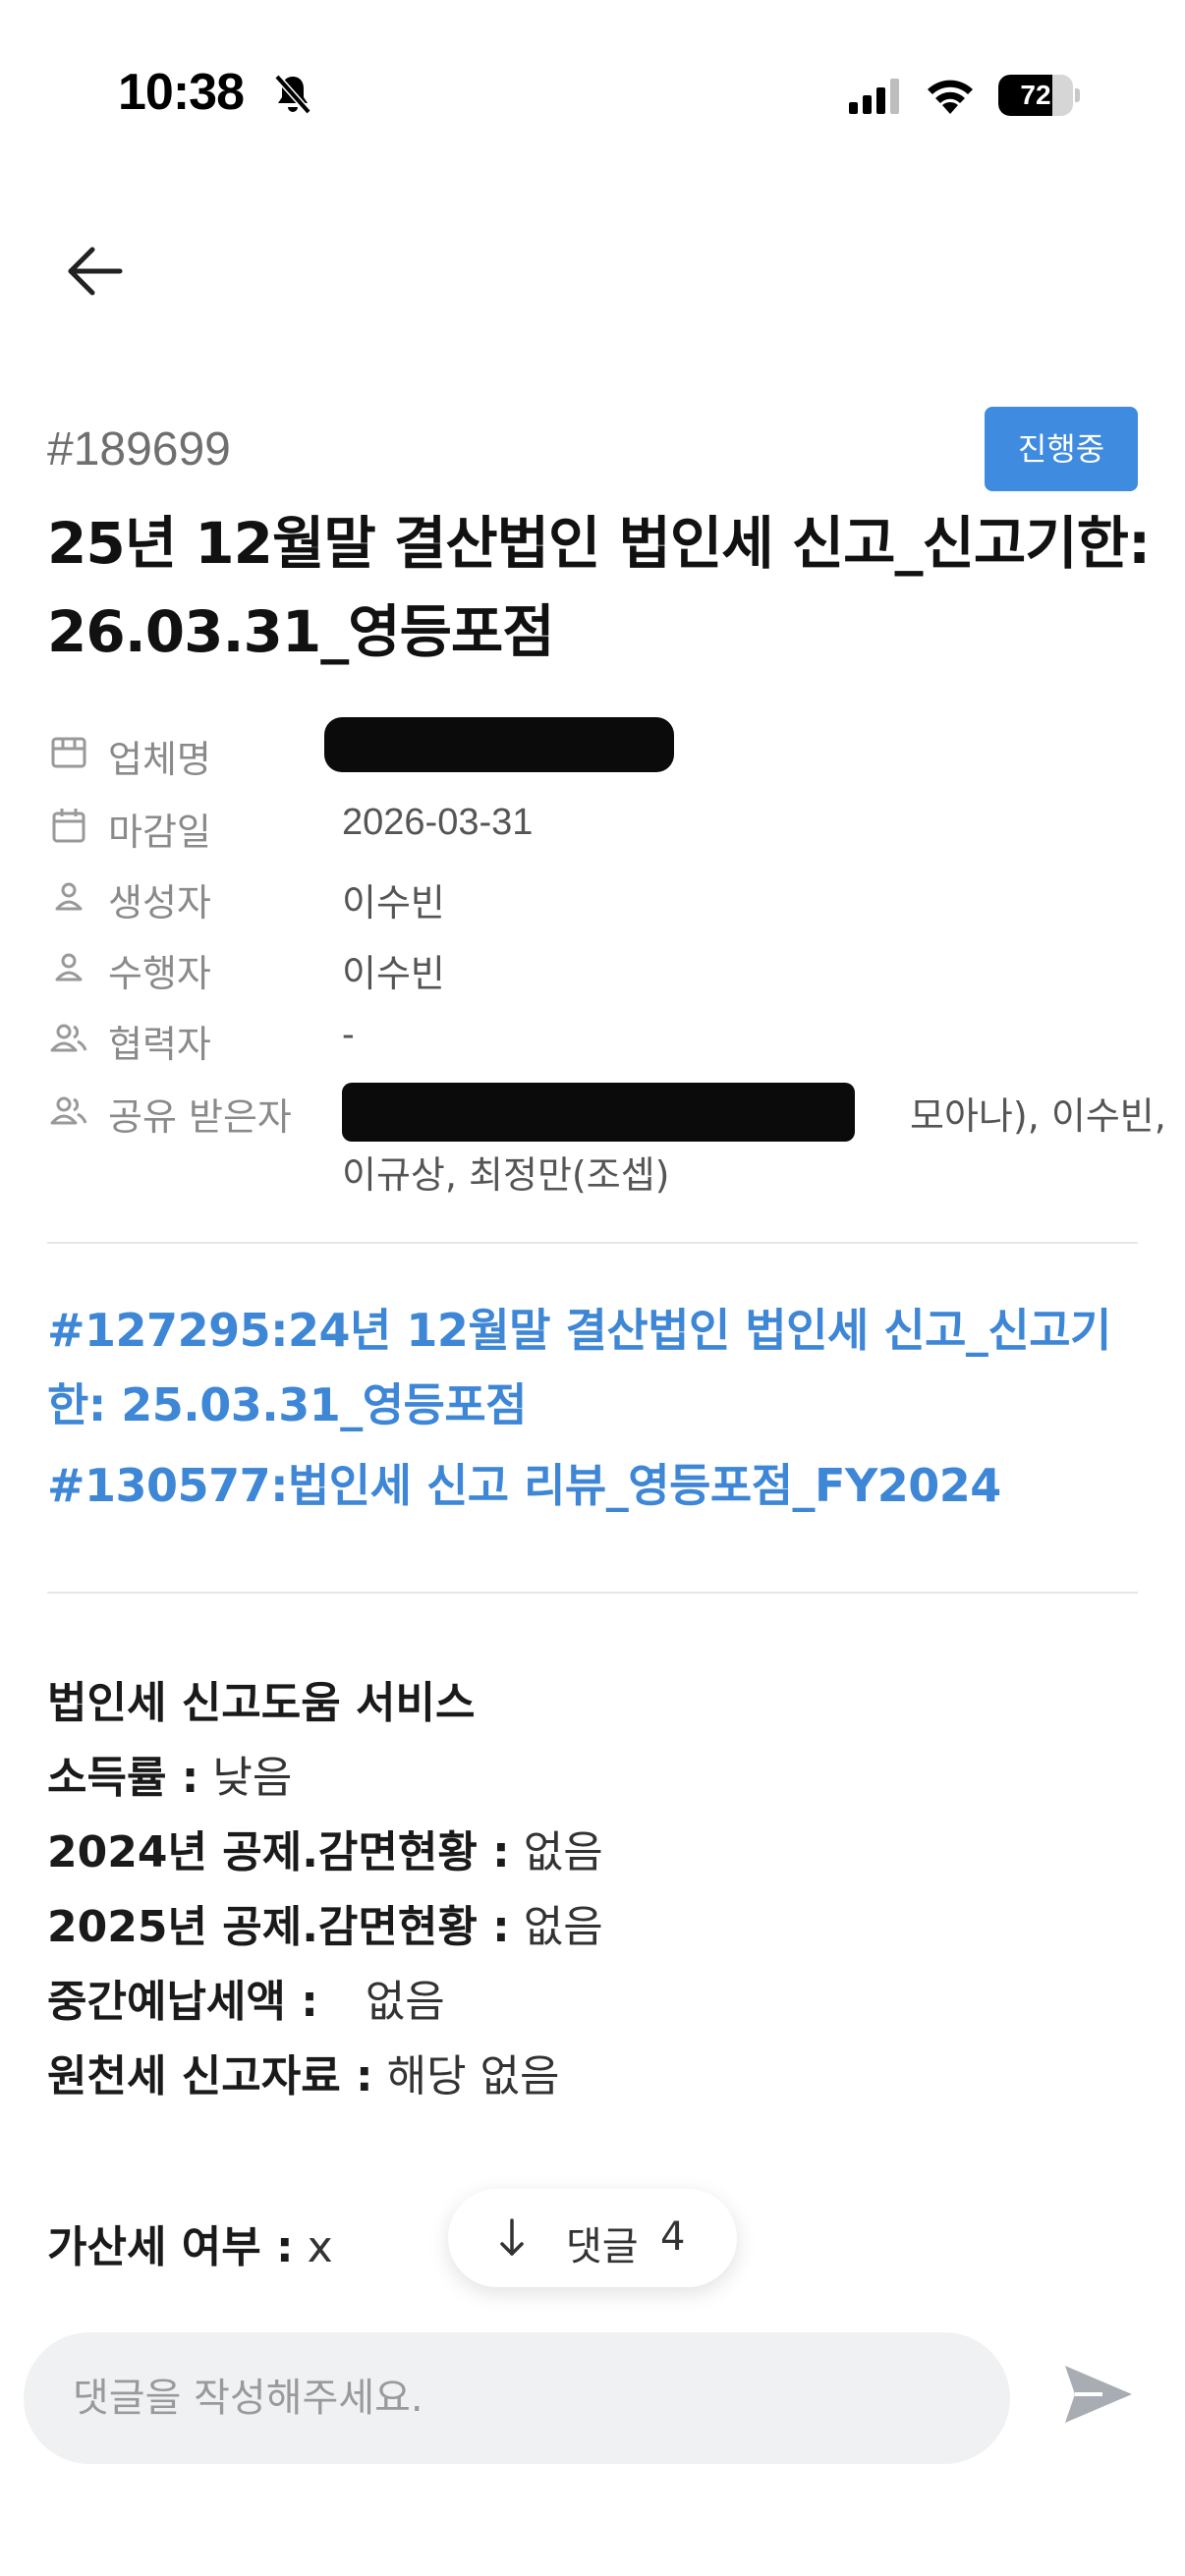  Describe the element at coordinates (763, 1145) in the screenshot. I see `shared-value: 모아나), 이수빈, 이규상, 최정만(조셉)` at that location.